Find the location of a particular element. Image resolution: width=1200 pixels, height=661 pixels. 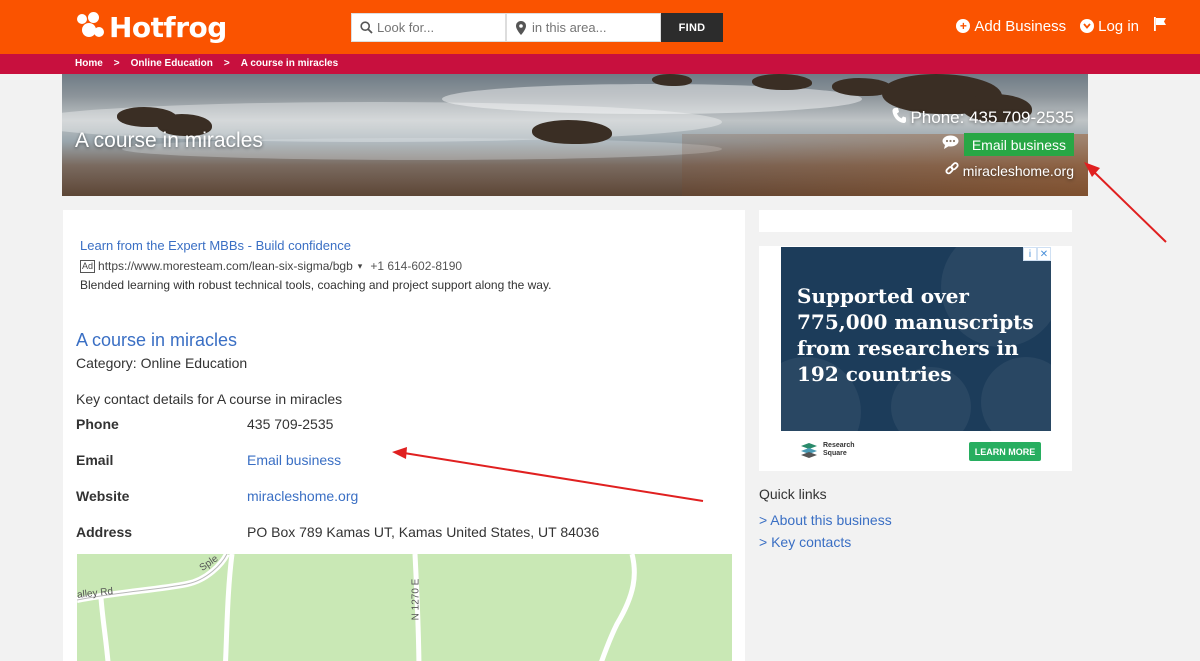

chevron-down-circle-icon is located at coordinates (1087, 26).